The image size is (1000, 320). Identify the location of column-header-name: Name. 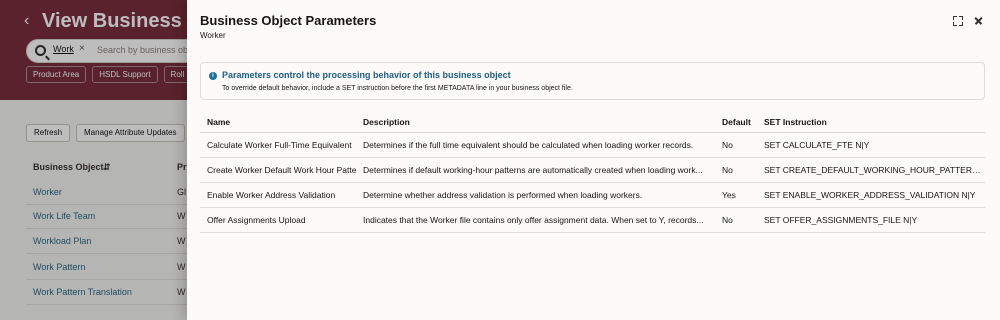
(219, 122).